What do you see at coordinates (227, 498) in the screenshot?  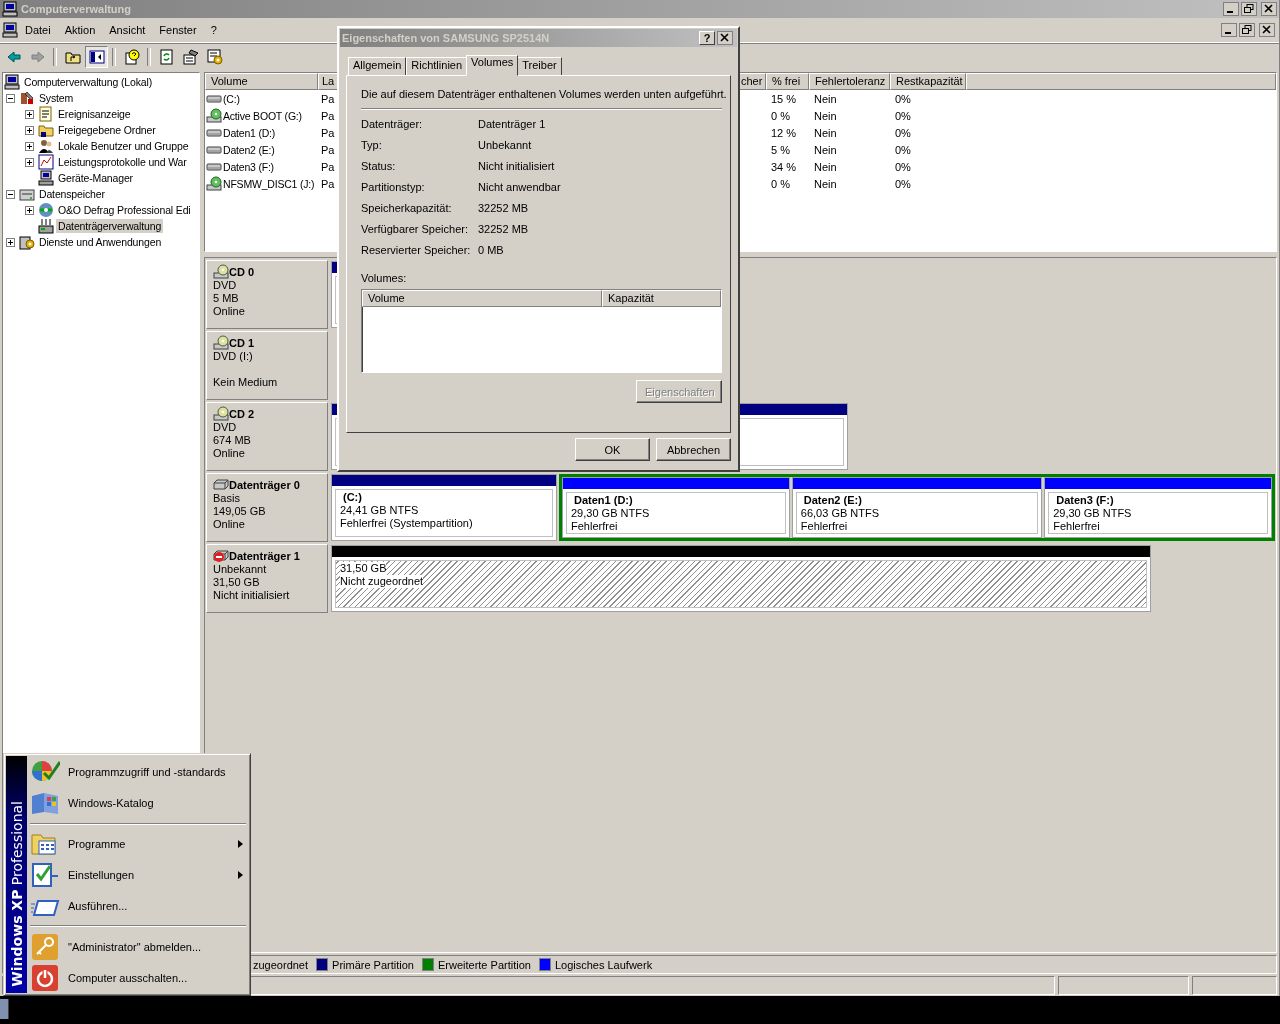 I see `disk-info: Basis` at bounding box center [227, 498].